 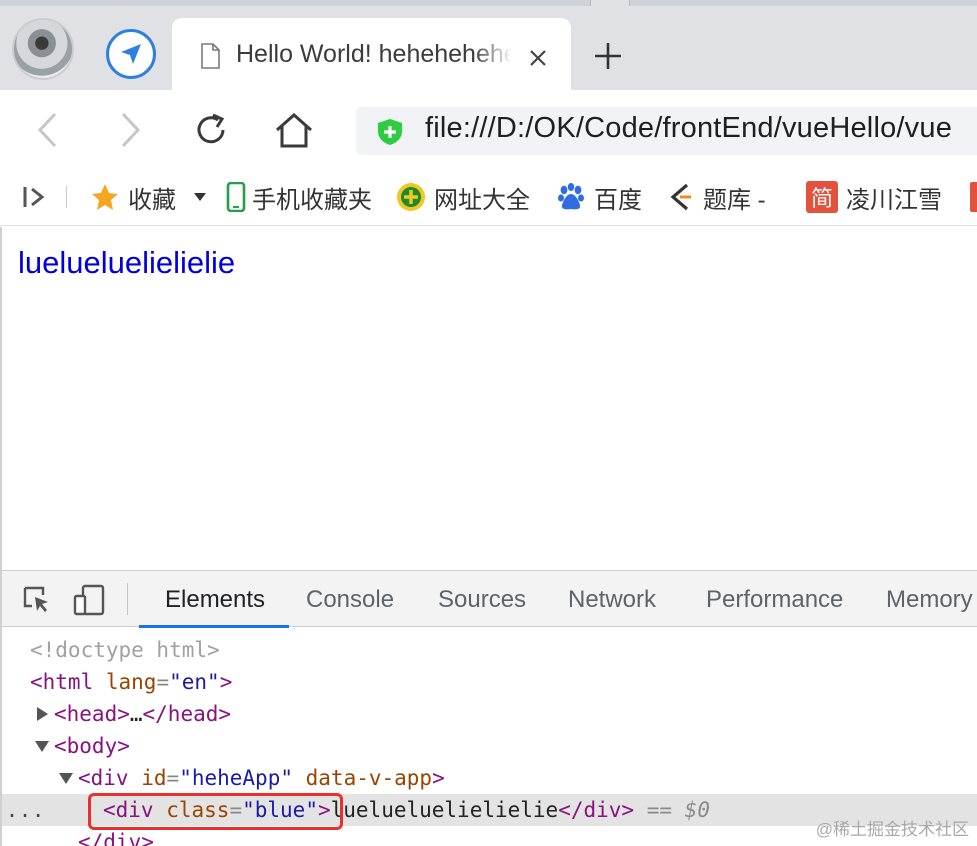 What do you see at coordinates (973, 197) in the screenshot?
I see `bookmark-overflow-icon` at bounding box center [973, 197].